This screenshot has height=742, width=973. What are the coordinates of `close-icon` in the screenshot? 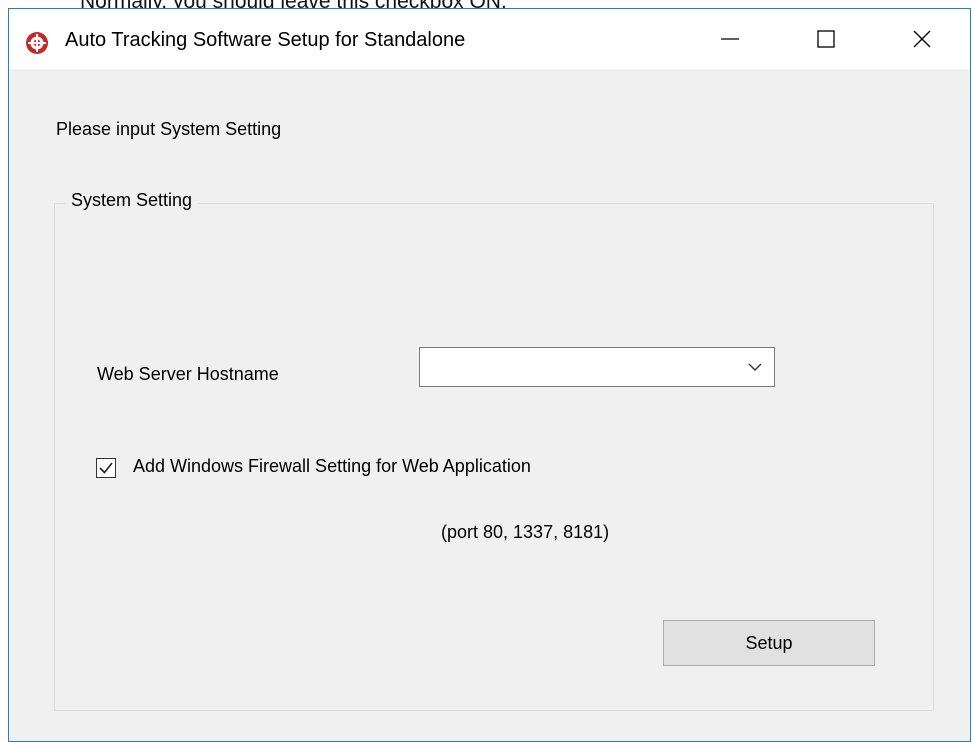 It's located at (922, 39).